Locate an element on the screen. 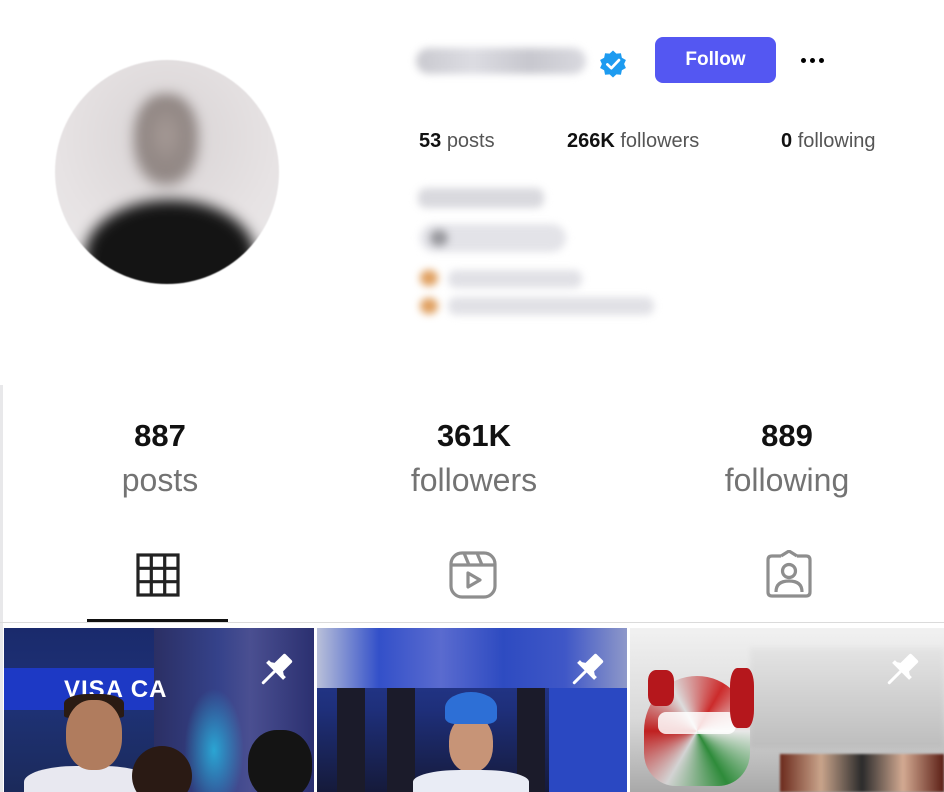 The height and width of the screenshot is (792, 944). header-followers-label: followers is located at coordinates (660, 141).